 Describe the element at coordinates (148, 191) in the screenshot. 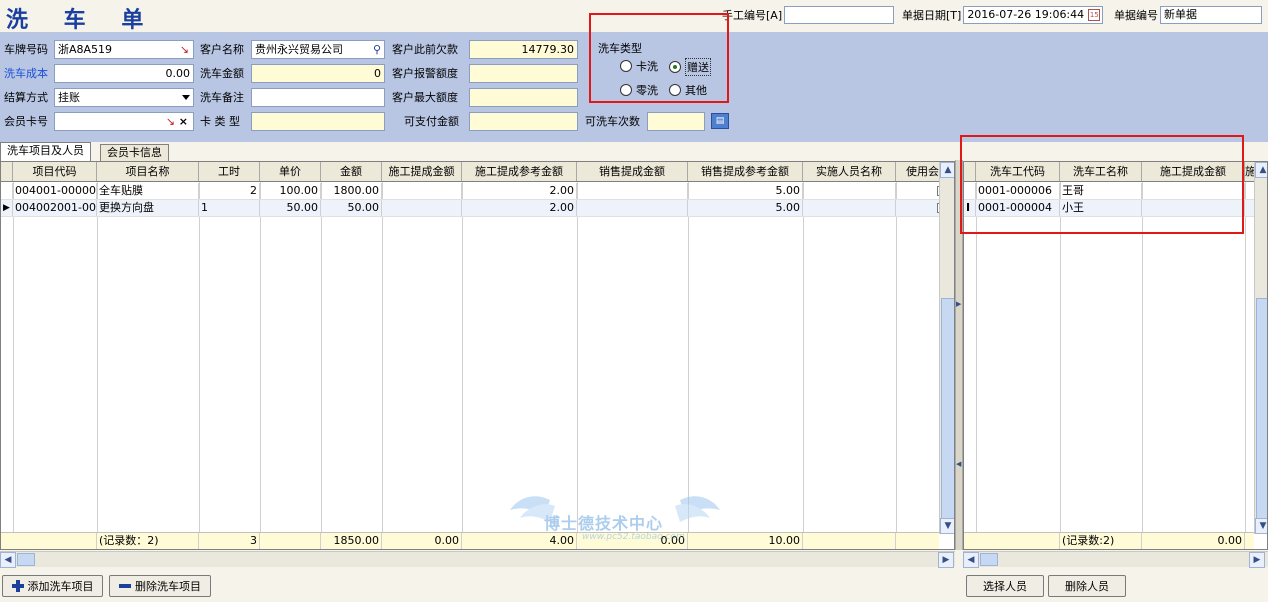

I see `cell-name: 全车贴膜` at that location.